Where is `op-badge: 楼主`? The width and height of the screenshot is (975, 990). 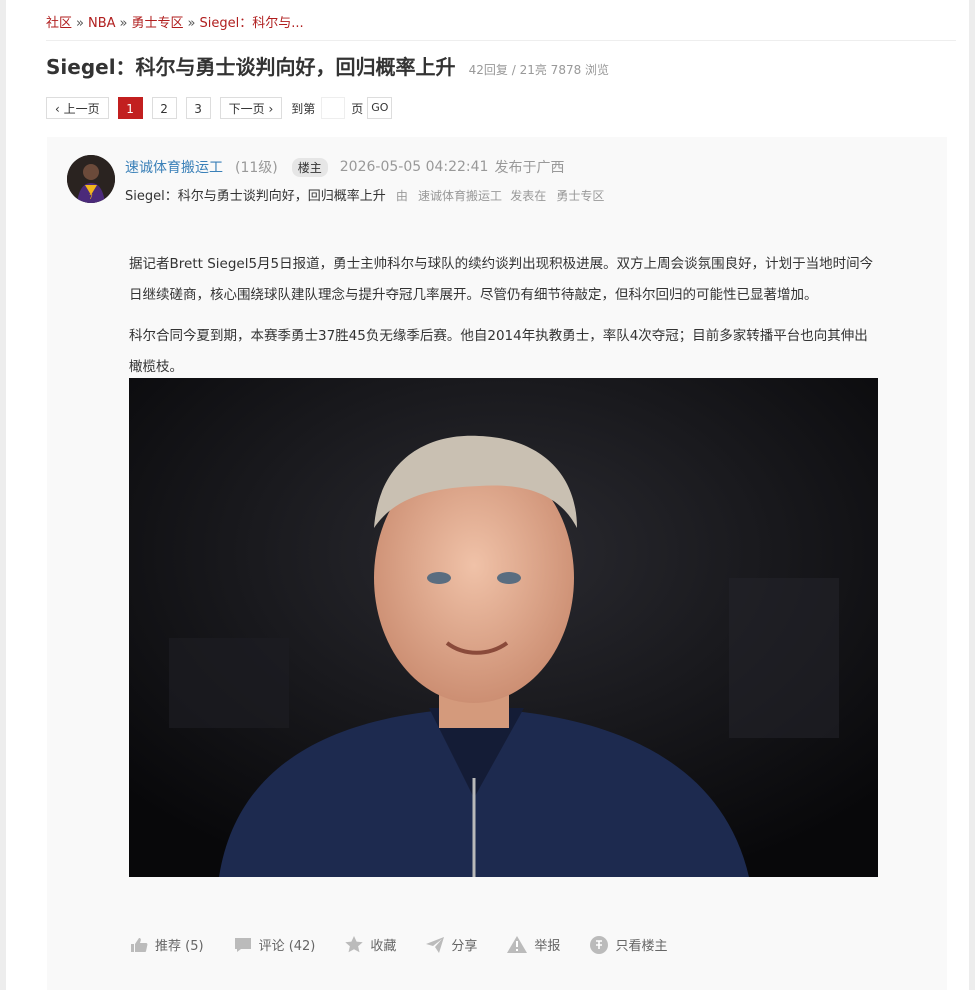
op-badge: 楼主 is located at coordinates (309, 167).